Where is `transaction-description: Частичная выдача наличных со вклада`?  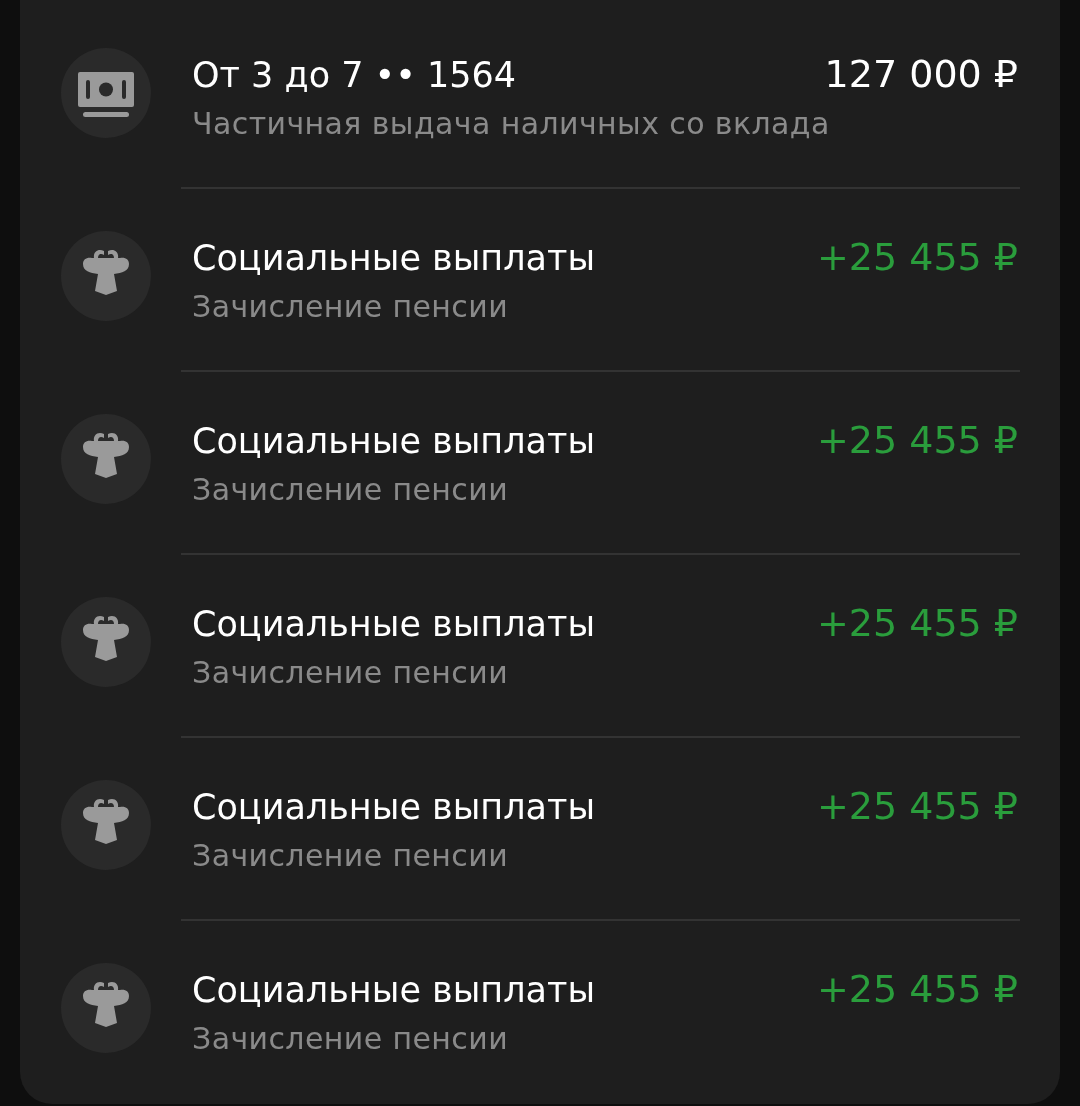 transaction-description: Частичная выдача наличных со вклада is located at coordinates (511, 123).